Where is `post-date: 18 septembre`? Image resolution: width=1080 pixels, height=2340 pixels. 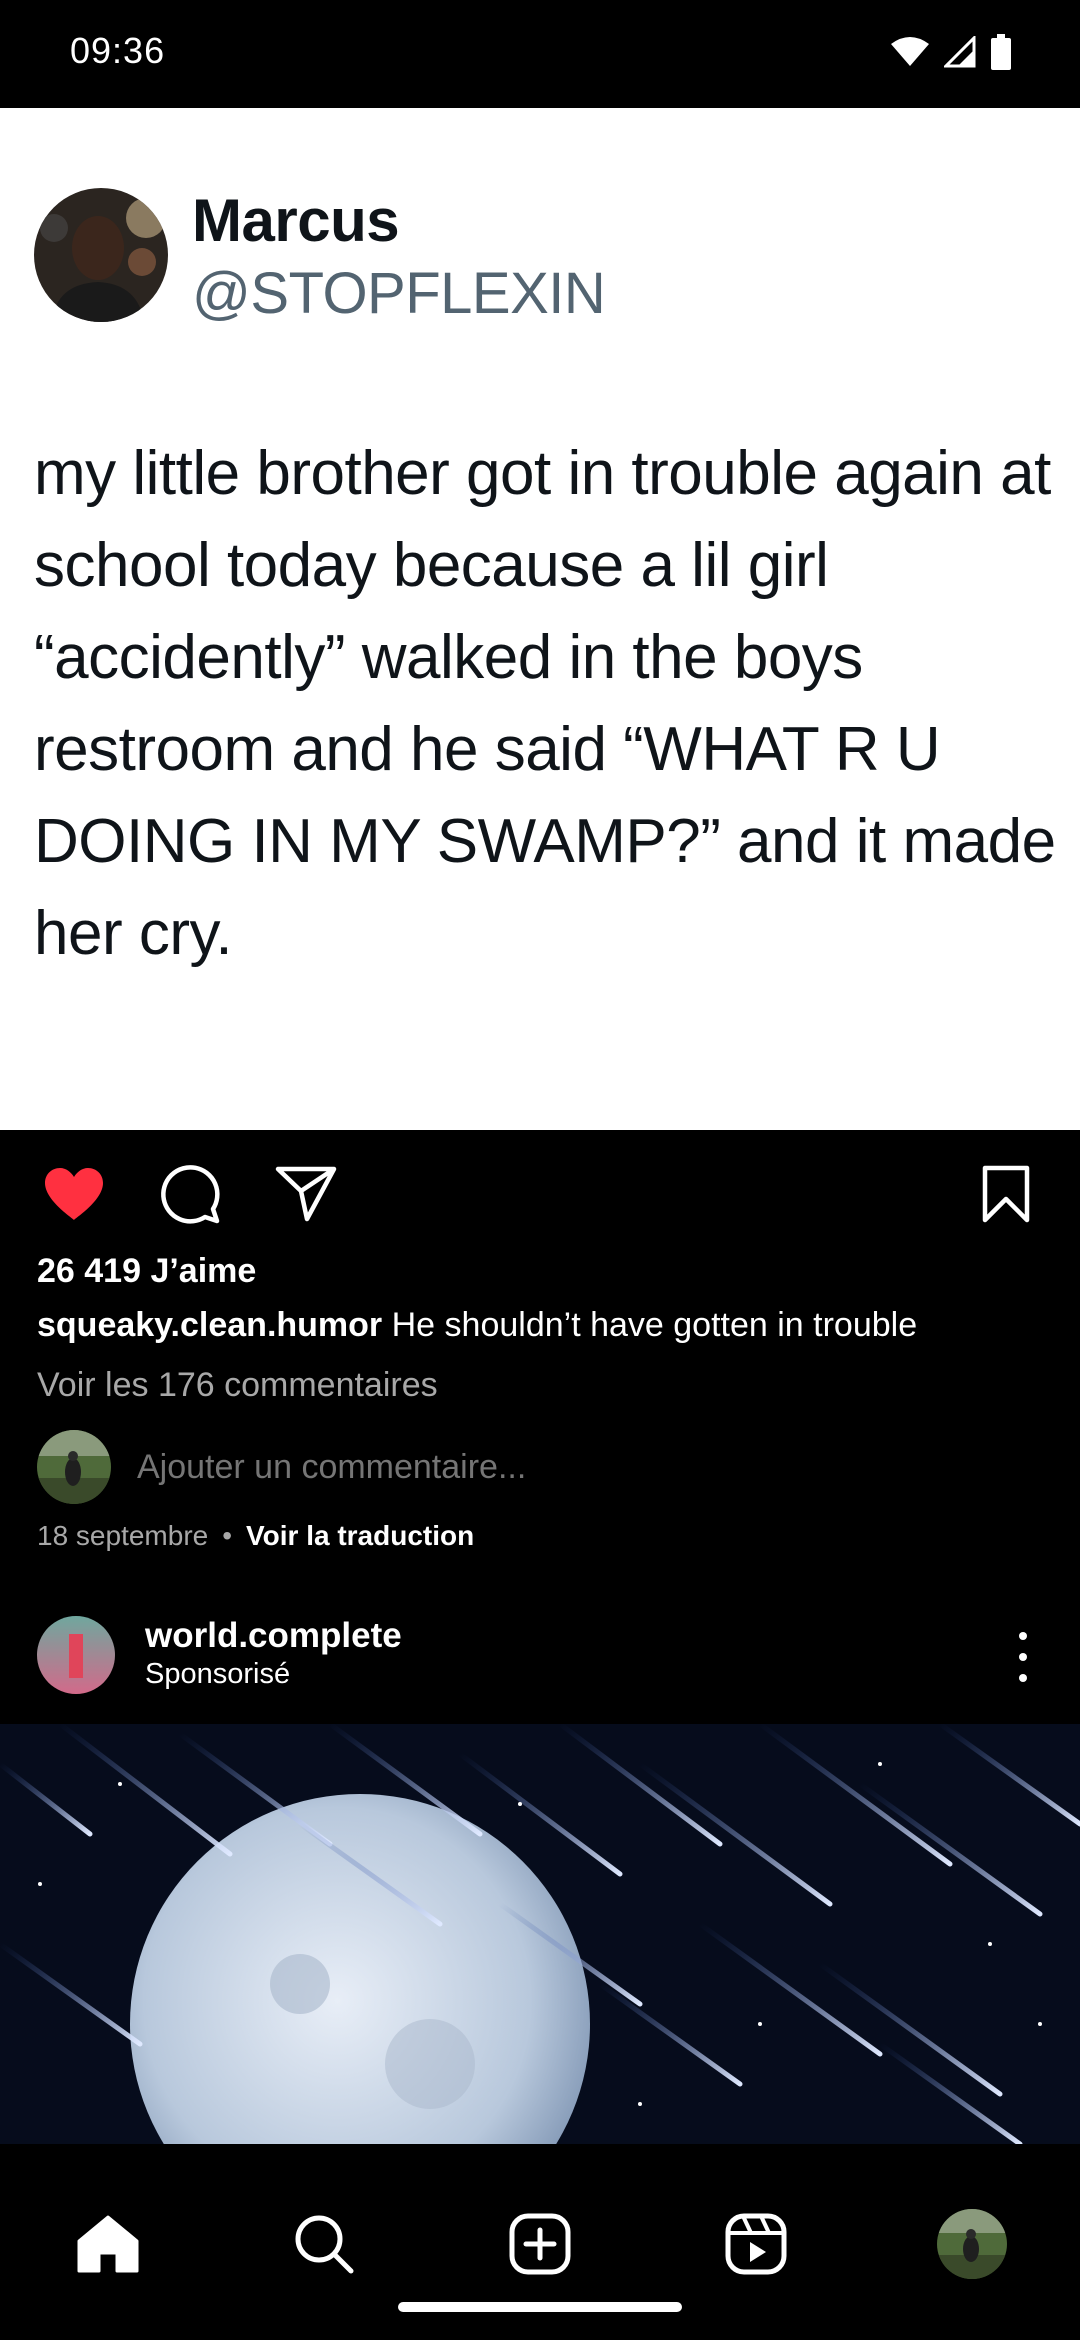 post-date: 18 septembre is located at coordinates (123, 1535).